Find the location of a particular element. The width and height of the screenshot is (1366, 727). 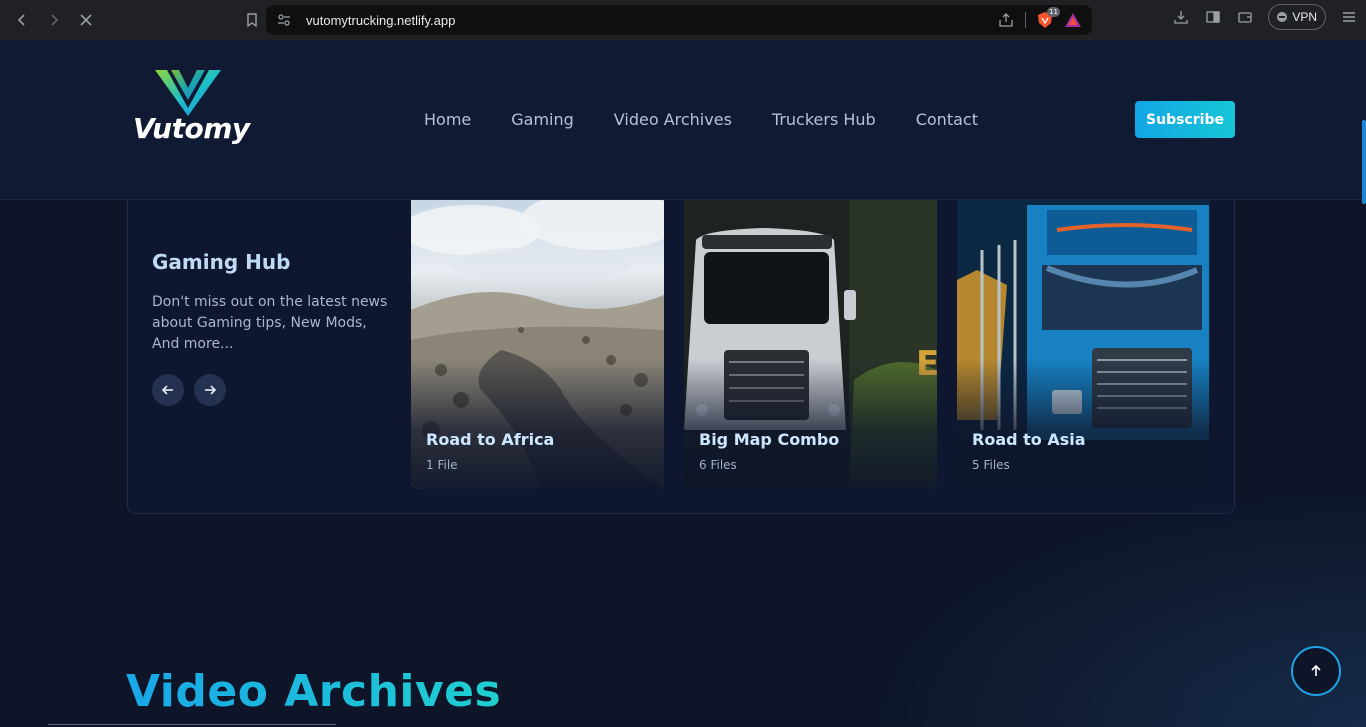

arrow-up-icon is located at coordinates (1316, 670).